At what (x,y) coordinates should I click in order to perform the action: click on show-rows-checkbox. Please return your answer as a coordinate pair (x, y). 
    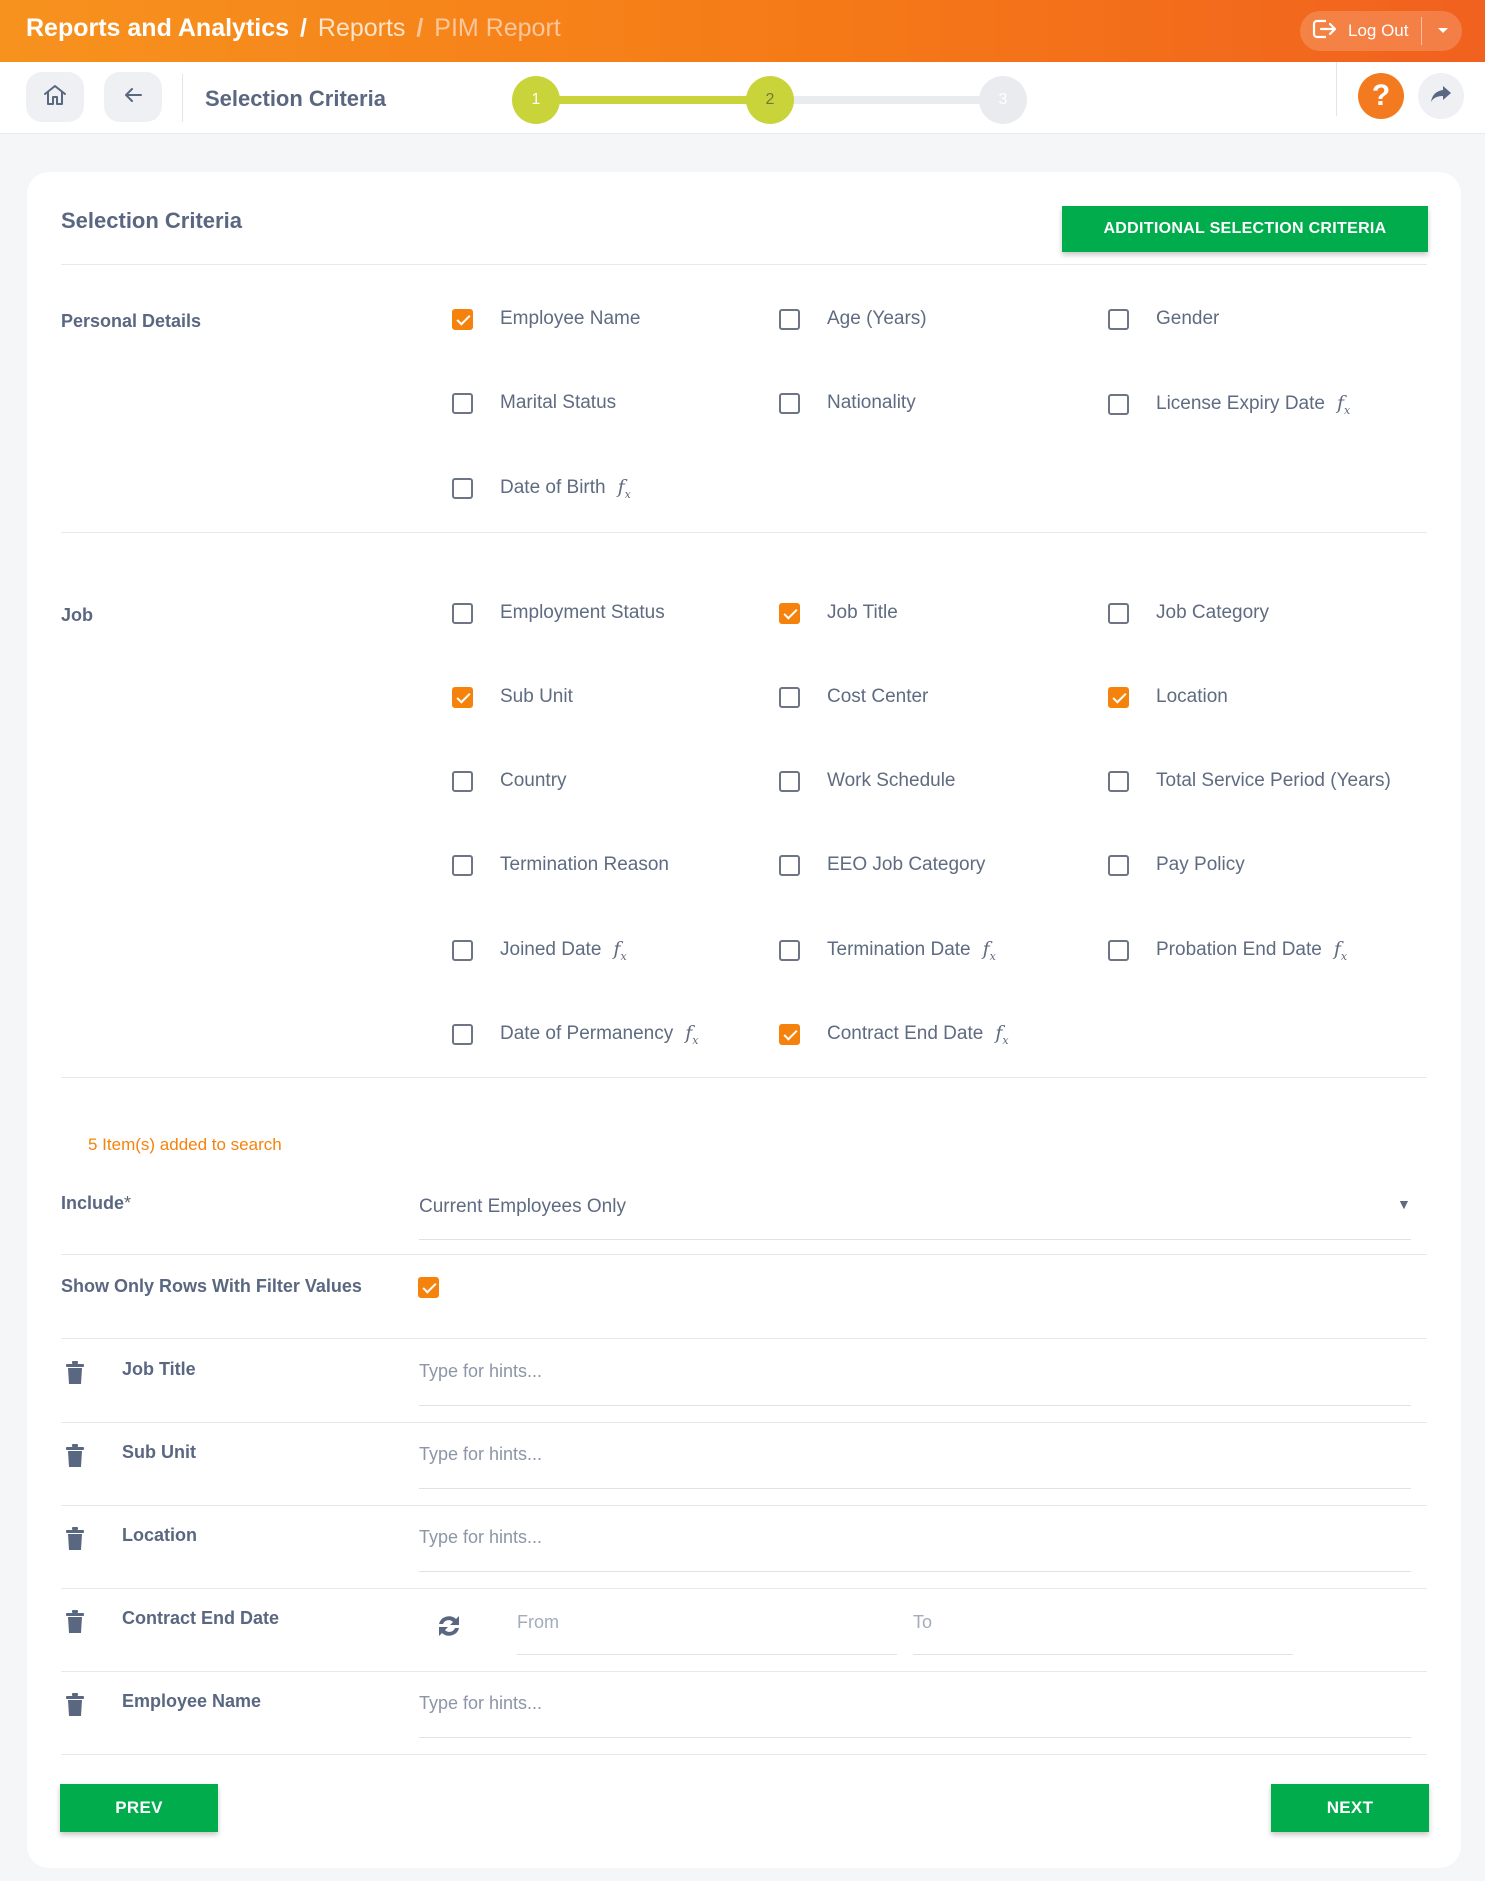
    Looking at the image, I should click on (428, 1287).